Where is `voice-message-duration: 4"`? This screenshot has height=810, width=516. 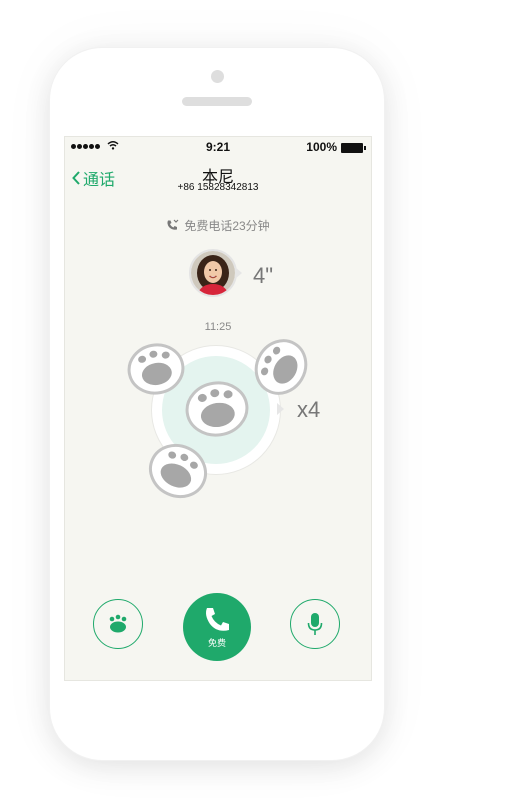 voice-message-duration: 4" is located at coordinates (263, 276).